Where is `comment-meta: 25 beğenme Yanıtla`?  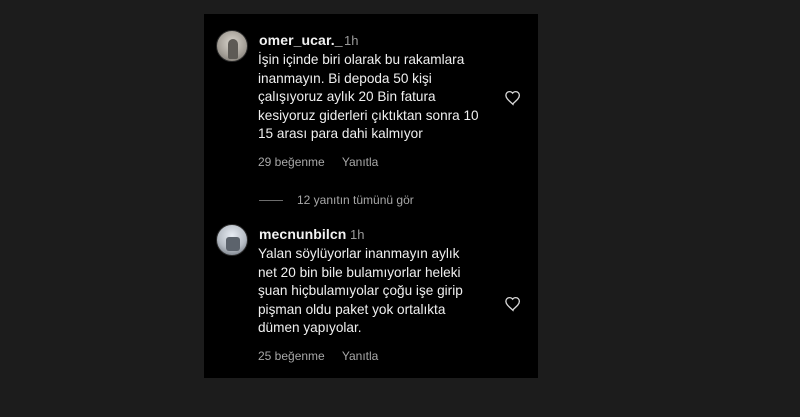 comment-meta: 25 beğenme Yanıtla is located at coordinates (325, 356).